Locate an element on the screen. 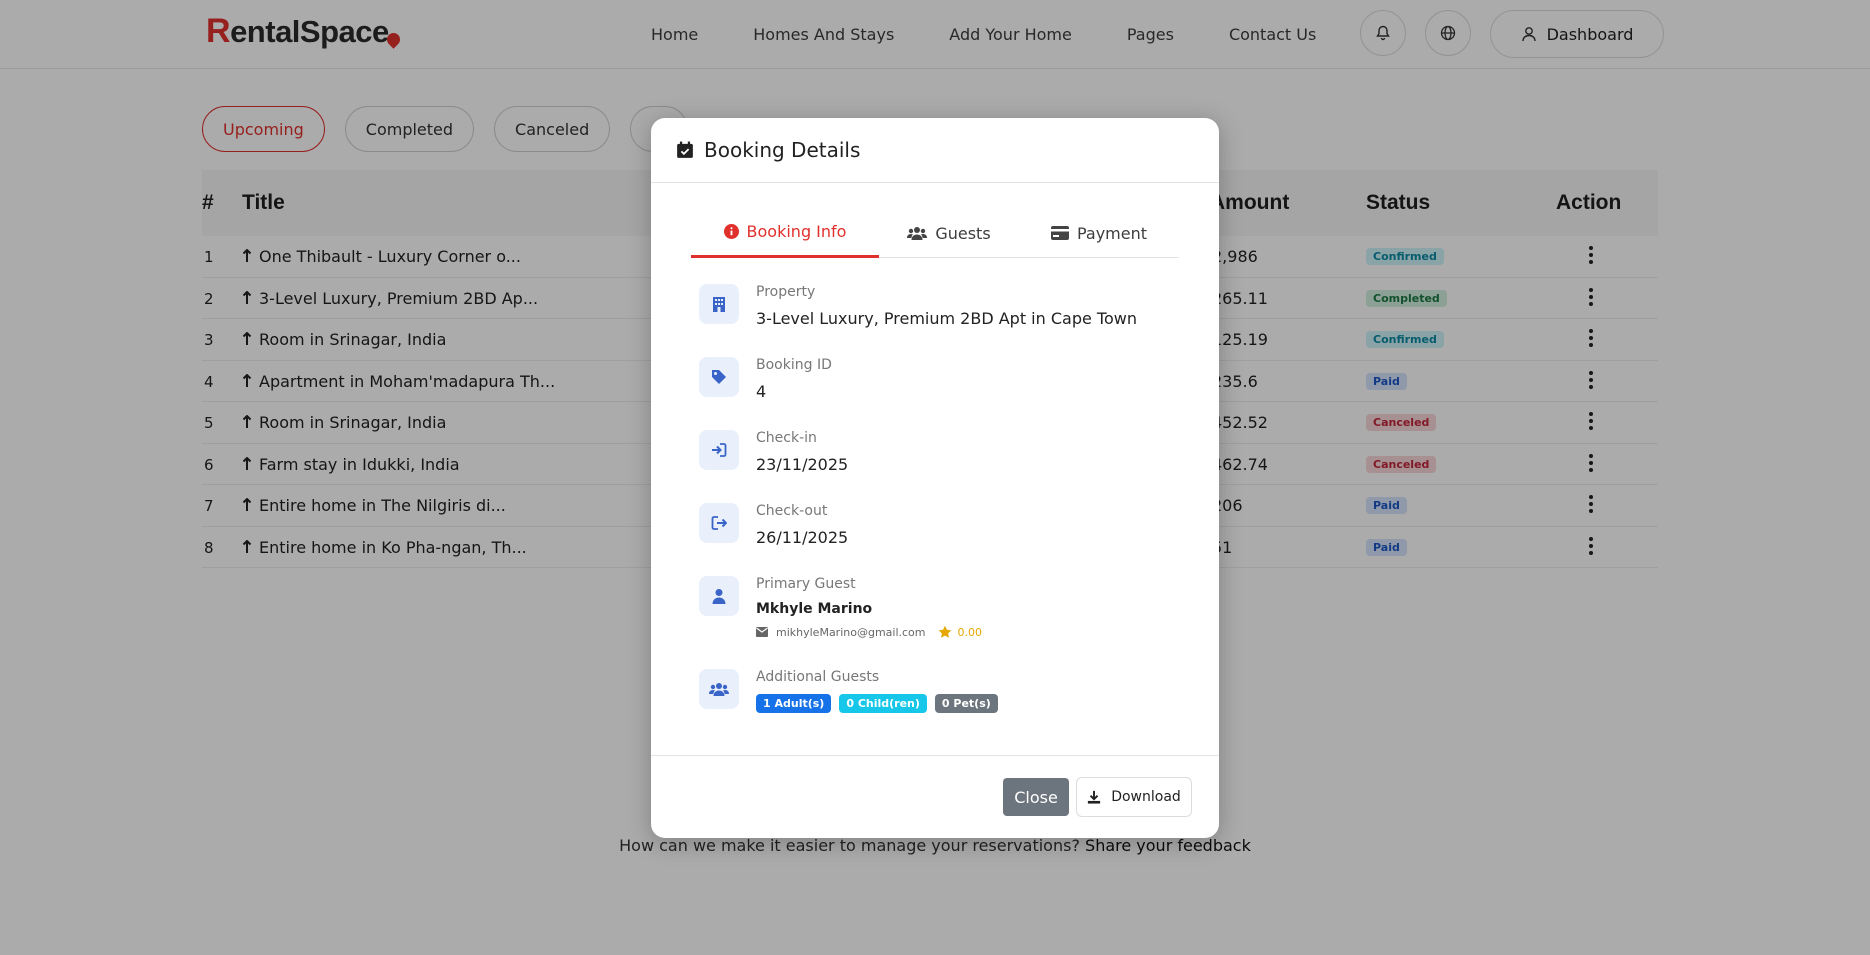  tab-payment: Payment is located at coordinates (1099, 233).